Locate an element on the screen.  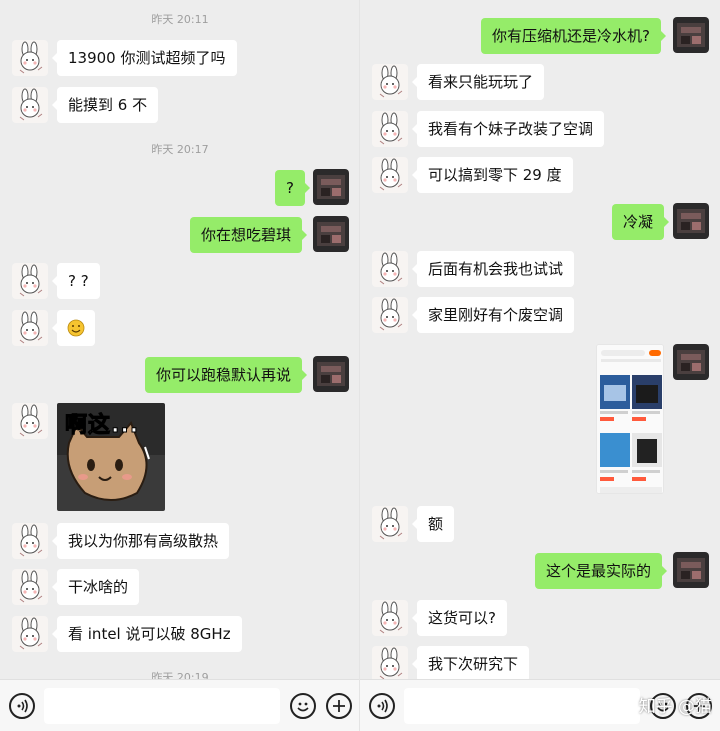
message-bubble: 这个是最实际的 is located at coordinates (601, 571).